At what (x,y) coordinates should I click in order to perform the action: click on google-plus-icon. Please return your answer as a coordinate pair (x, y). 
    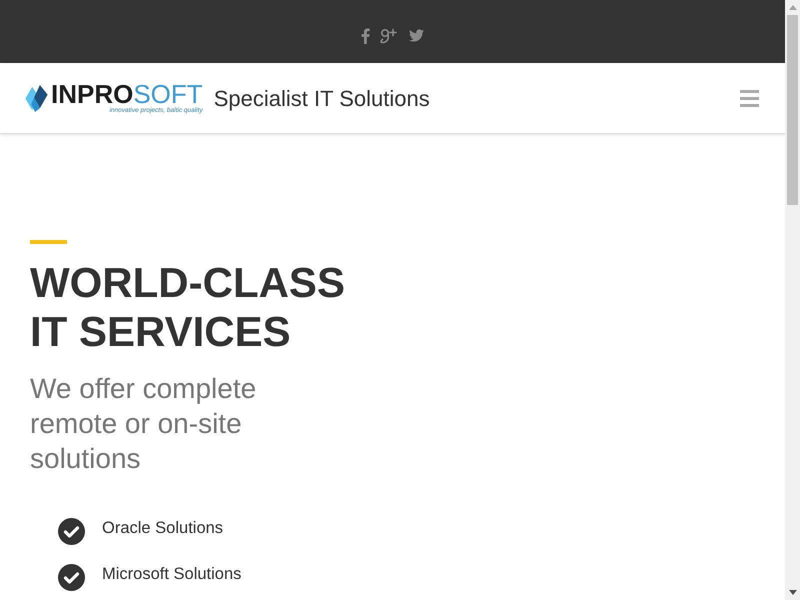
    Looking at the image, I should click on (388, 35).